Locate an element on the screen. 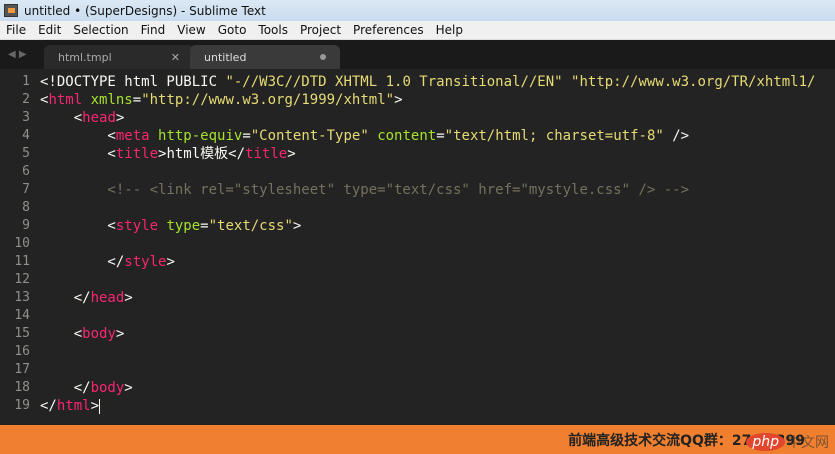 This screenshot has width=835, height=454. line-number: 12 is located at coordinates (22, 279).